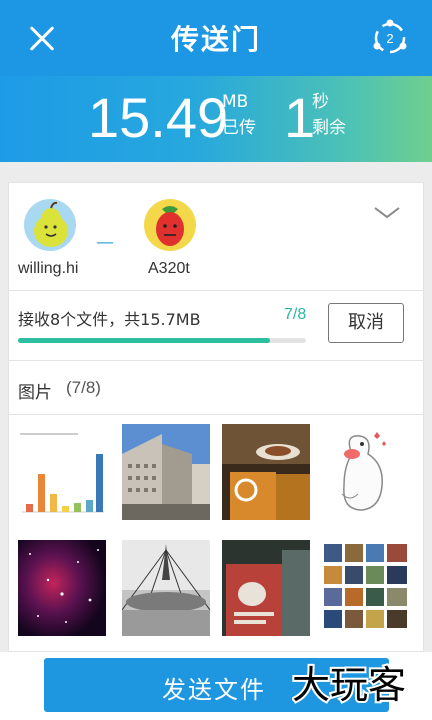 Image resolution: width=432 pixels, height=720 pixels. What do you see at coordinates (83, 387) in the screenshot?
I see `images-section-count: (7/8)` at bounding box center [83, 387].